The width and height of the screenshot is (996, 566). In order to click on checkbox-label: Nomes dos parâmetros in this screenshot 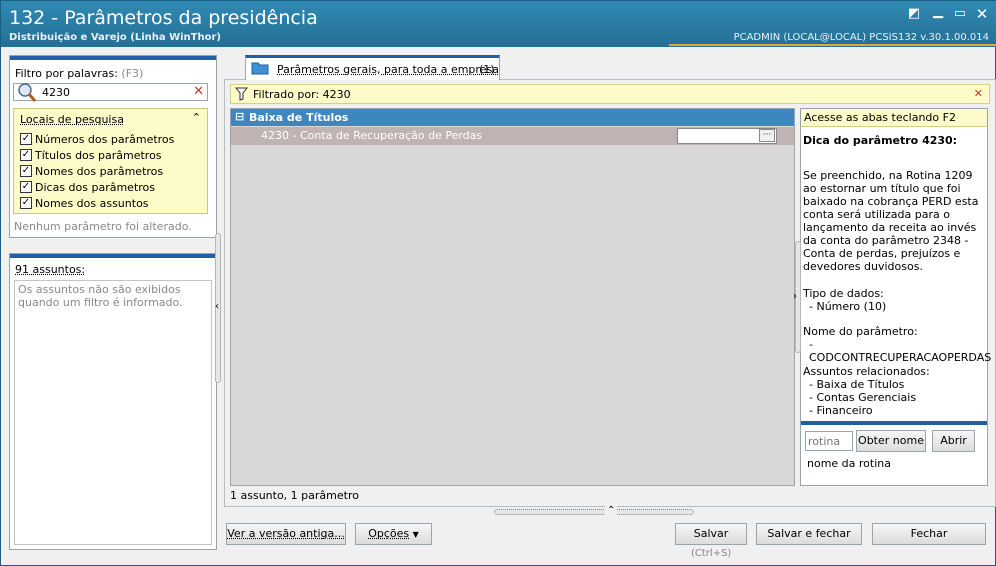, I will do `click(99, 171)`.